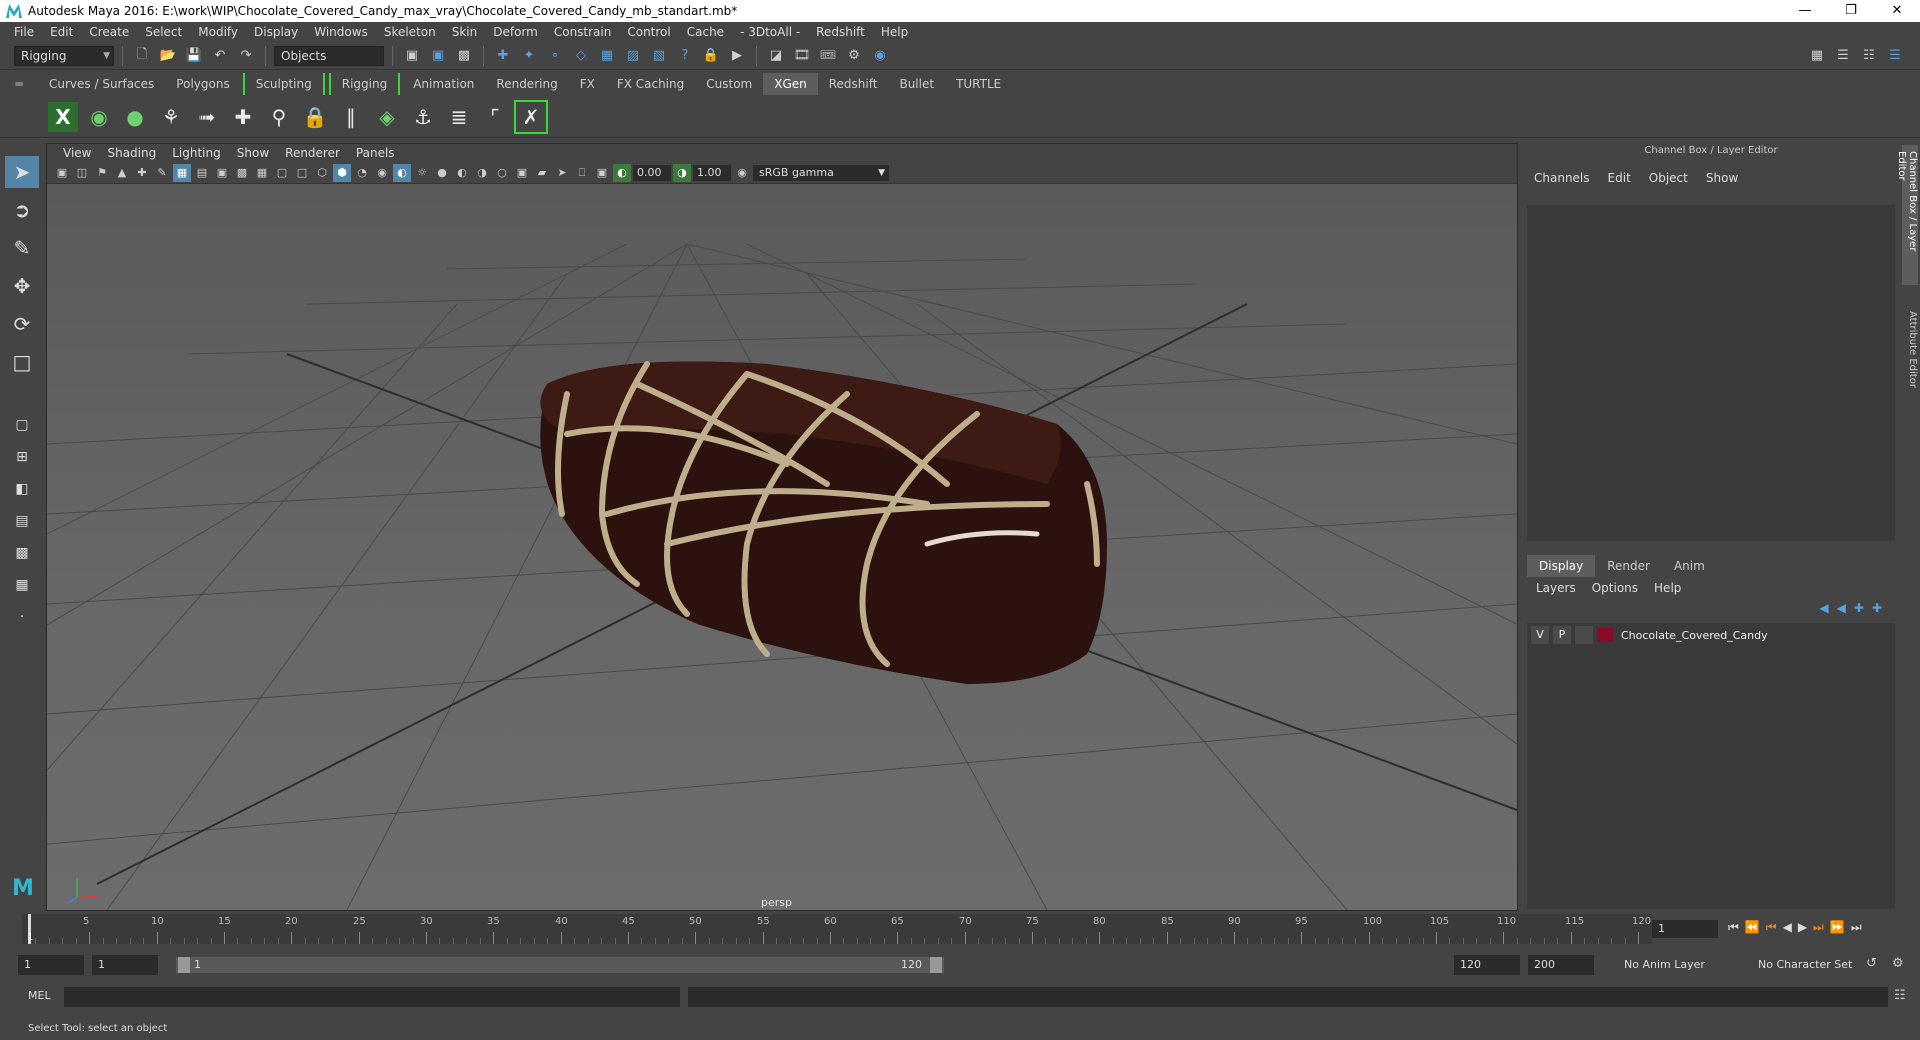 The image size is (1920, 1040). I want to click on menu-modify: Modify, so click(218, 32).